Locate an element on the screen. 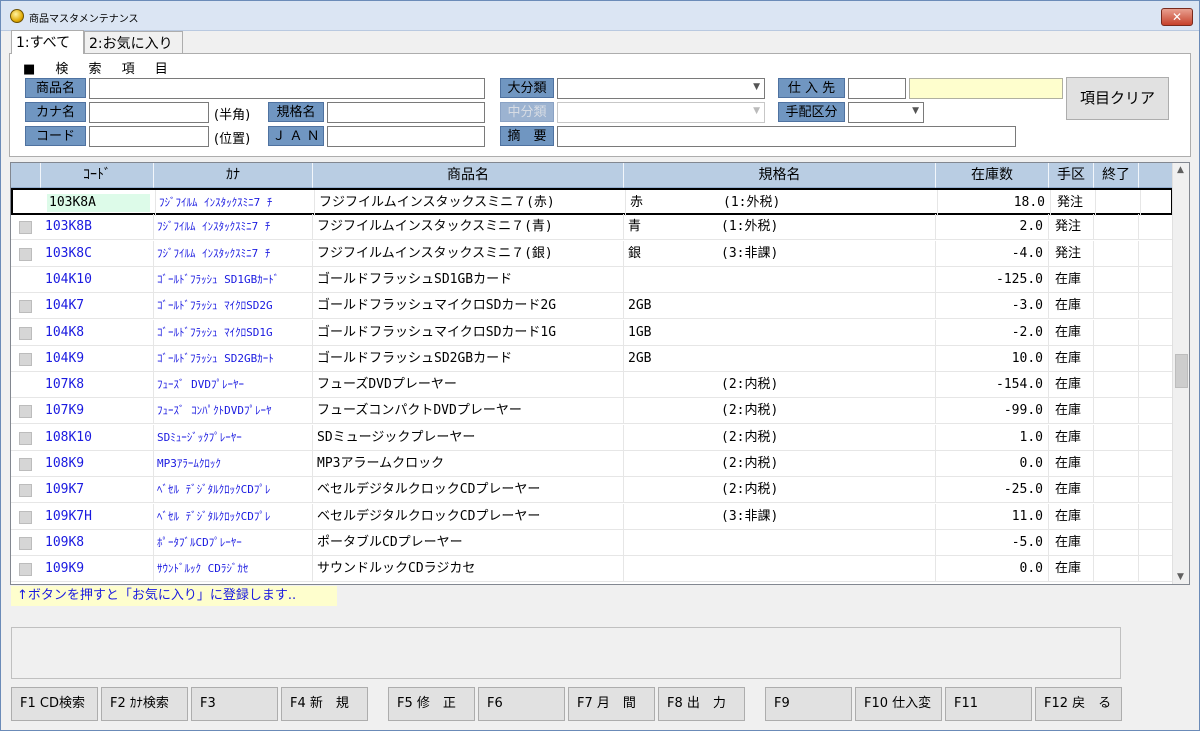  clear-fields-button: 項目クリア is located at coordinates (1117, 98).